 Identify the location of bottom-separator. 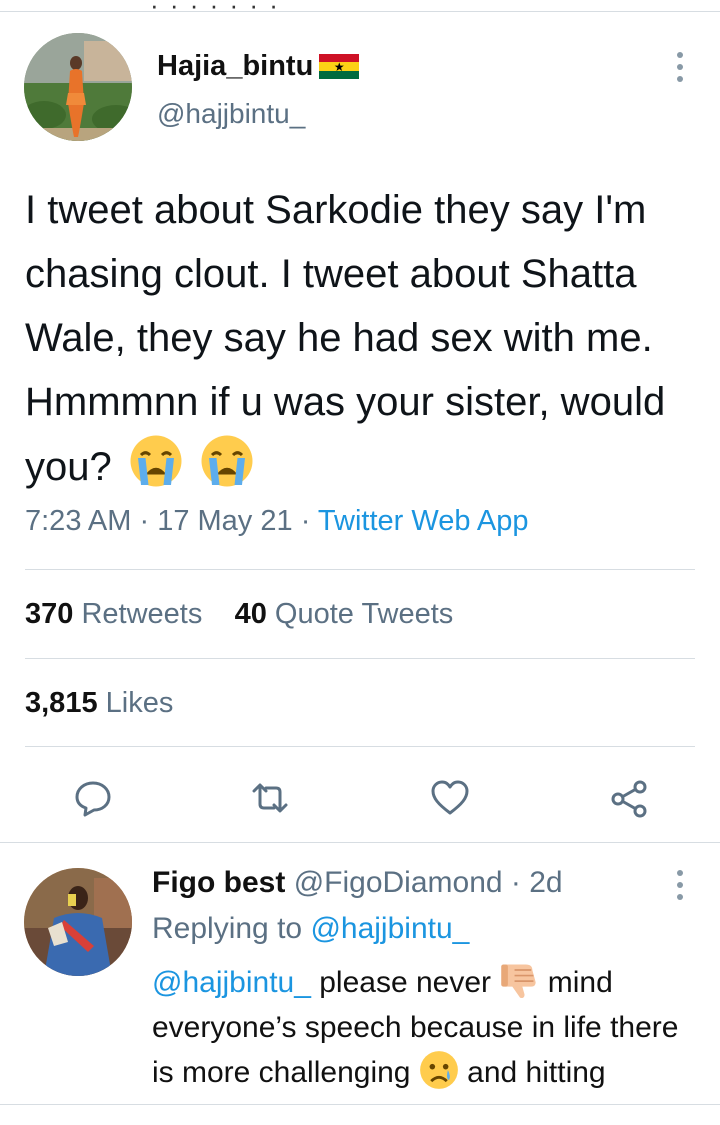
(360, 1104).